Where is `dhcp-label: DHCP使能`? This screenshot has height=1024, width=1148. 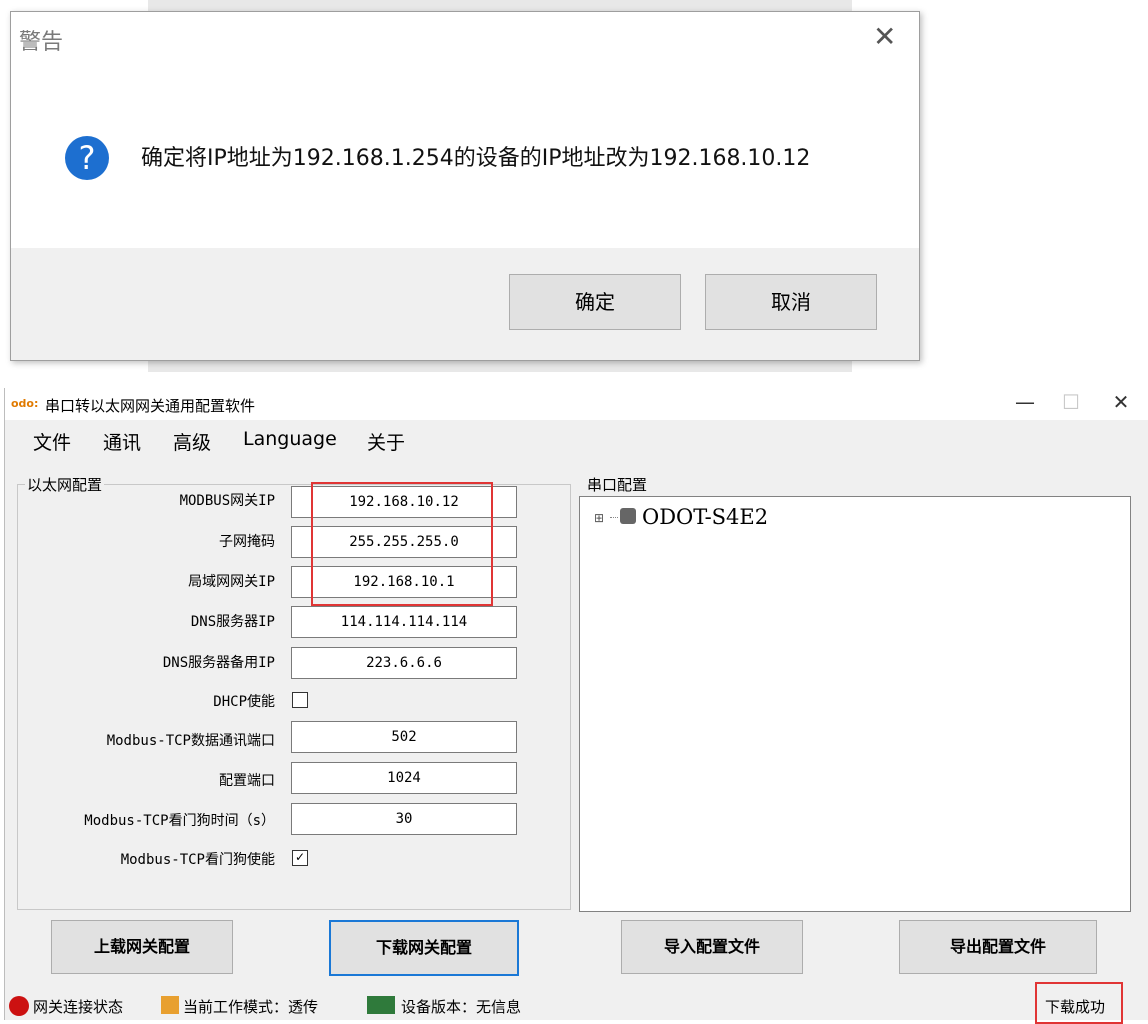
dhcp-label: DHCP使能 is located at coordinates (244, 702).